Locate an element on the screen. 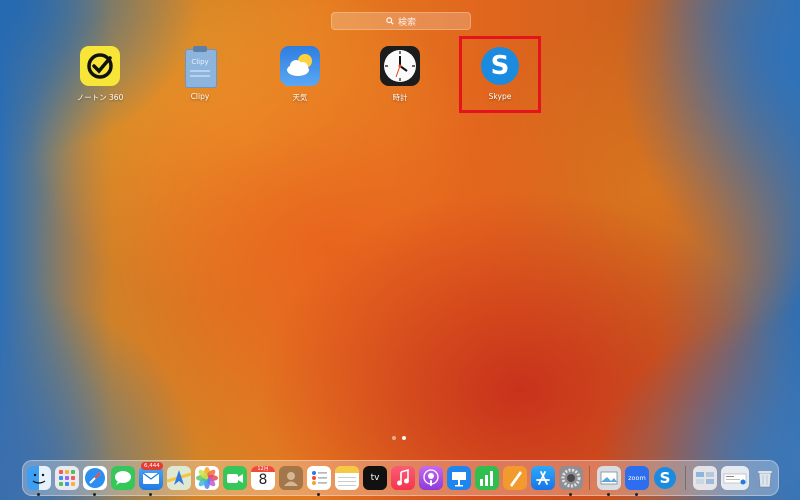 The width and height of the screenshot is (800, 500). clock-icon is located at coordinates (400, 66).